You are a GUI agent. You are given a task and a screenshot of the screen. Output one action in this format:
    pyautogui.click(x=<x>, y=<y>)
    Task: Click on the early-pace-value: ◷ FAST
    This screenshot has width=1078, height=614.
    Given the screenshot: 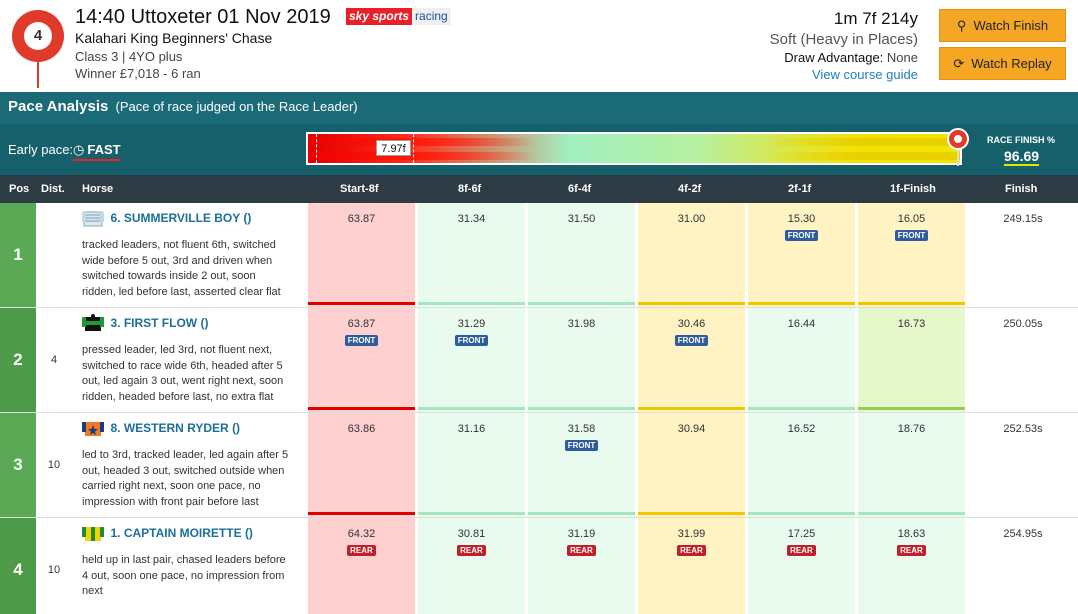 What is the action you would take?
    pyautogui.click(x=97, y=151)
    